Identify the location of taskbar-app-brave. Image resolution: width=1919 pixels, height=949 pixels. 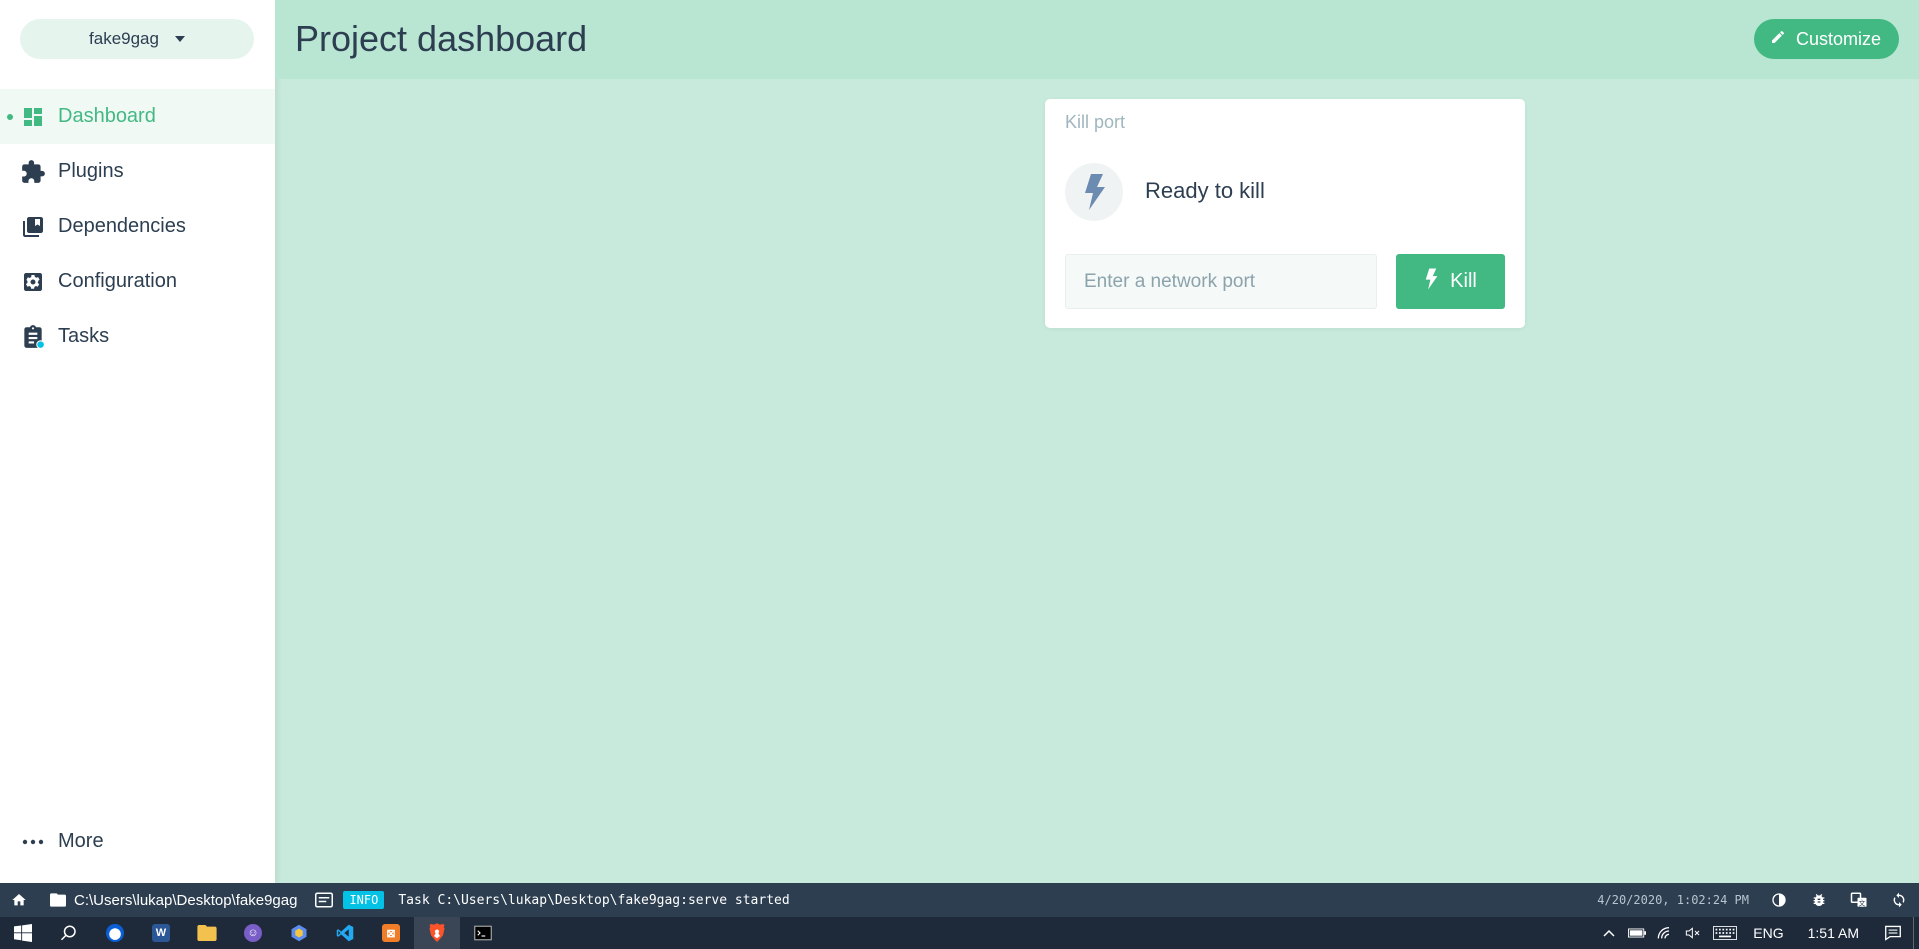
(437, 933).